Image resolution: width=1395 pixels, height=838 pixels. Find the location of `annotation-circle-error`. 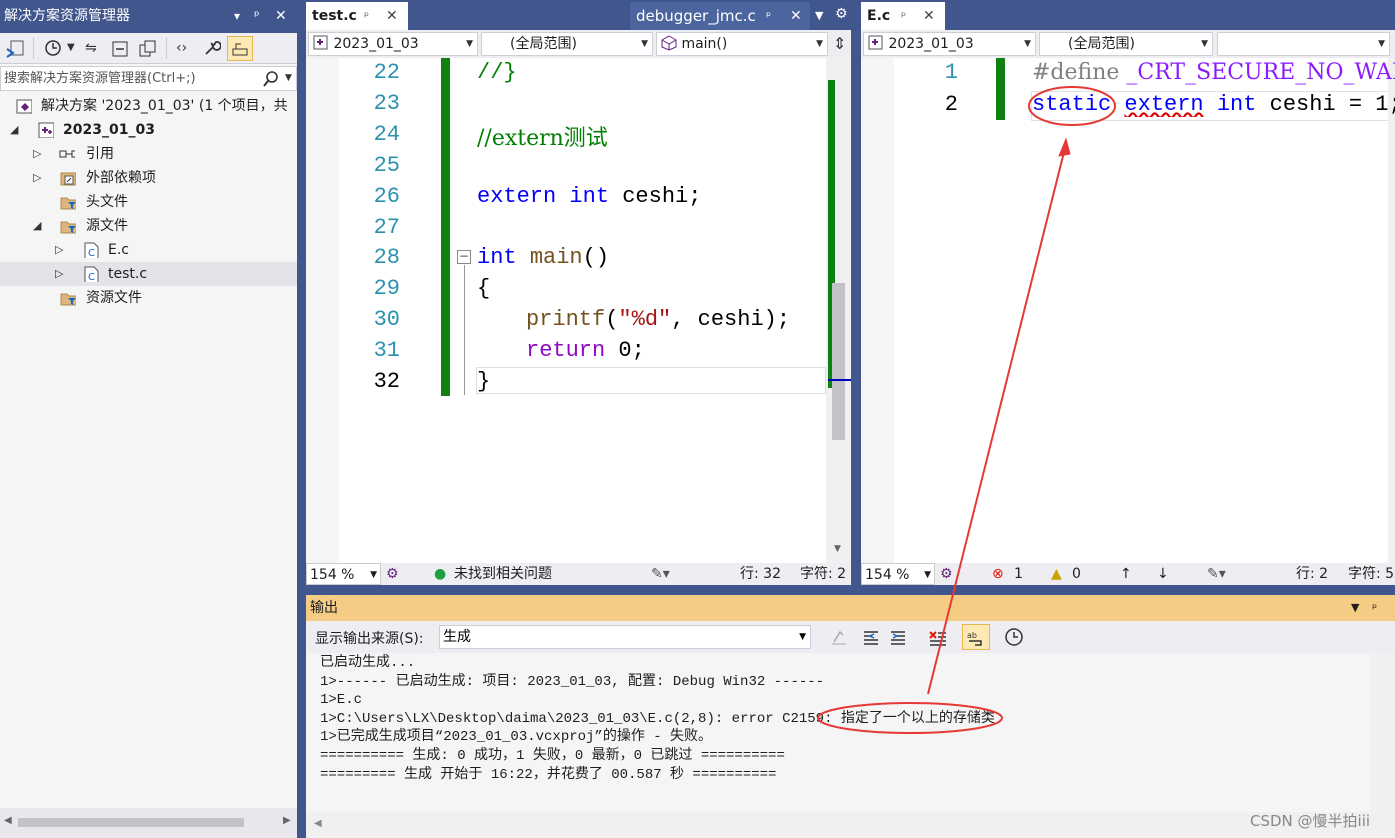

annotation-circle-error is located at coordinates (910, 718).